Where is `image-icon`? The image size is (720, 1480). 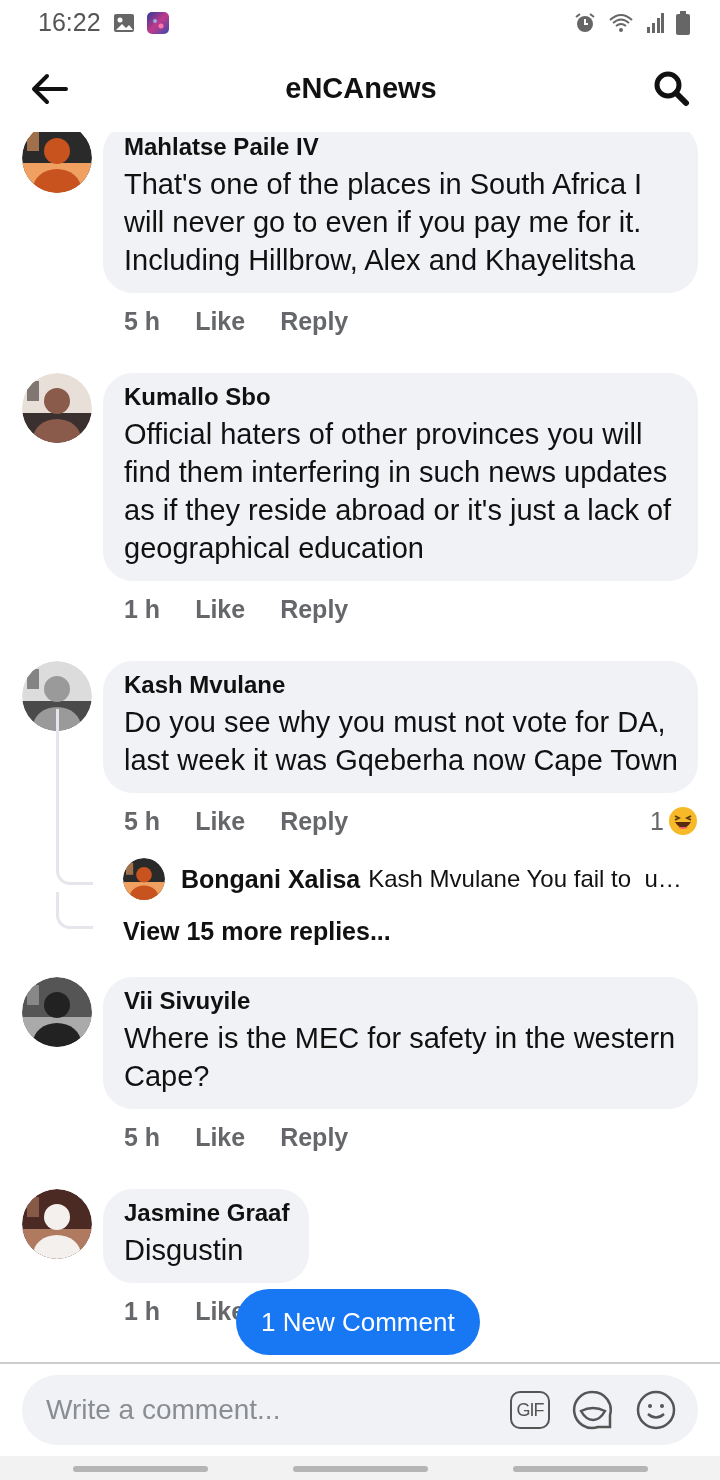 image-icon is located at coordinates (123, 22).